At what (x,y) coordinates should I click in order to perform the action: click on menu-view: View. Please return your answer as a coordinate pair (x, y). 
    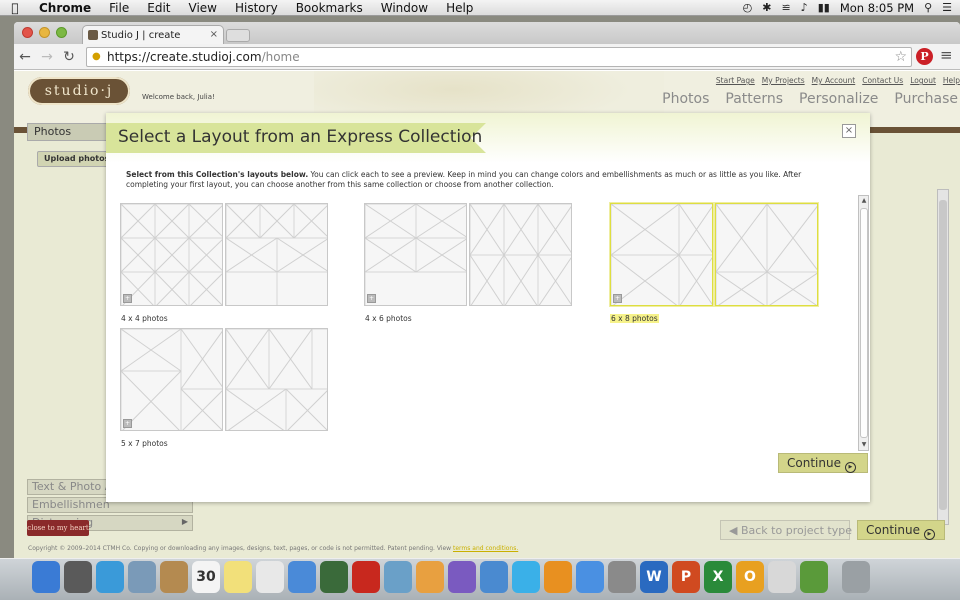
    Looking at the image, I should click on (203, 8).